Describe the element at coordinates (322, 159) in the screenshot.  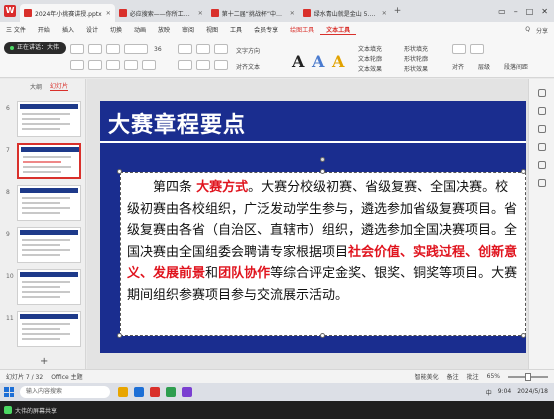
I see `rotate-handle` at that location.